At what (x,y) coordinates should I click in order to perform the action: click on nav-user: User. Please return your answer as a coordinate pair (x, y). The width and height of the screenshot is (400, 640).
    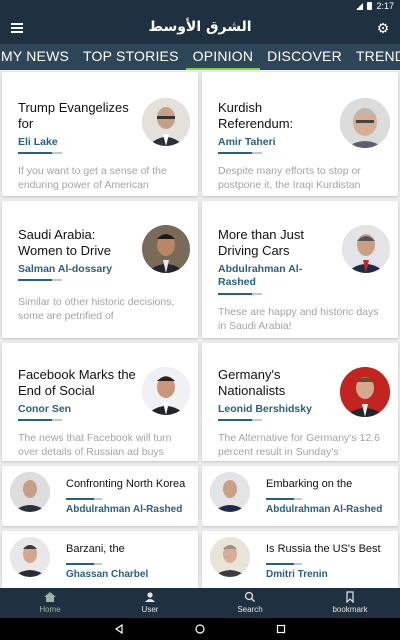
    Looking at the image, I should click on (150, 603).